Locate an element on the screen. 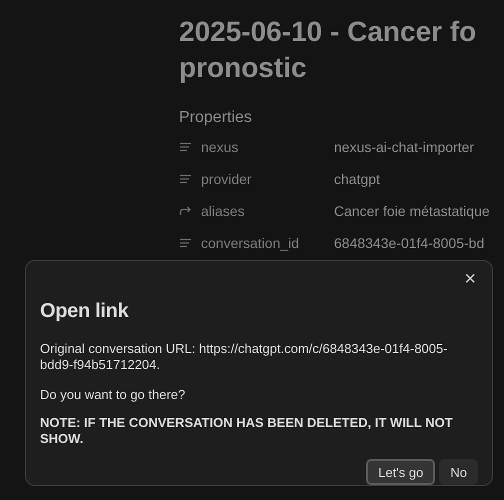 The height and width of the screenshot is (500, 504). dialog-text: NOTE: IF THE CONVERSATION HAS BEEN DELETED, IT WILL NOT SHOW. is located at coordinates (247, 431).